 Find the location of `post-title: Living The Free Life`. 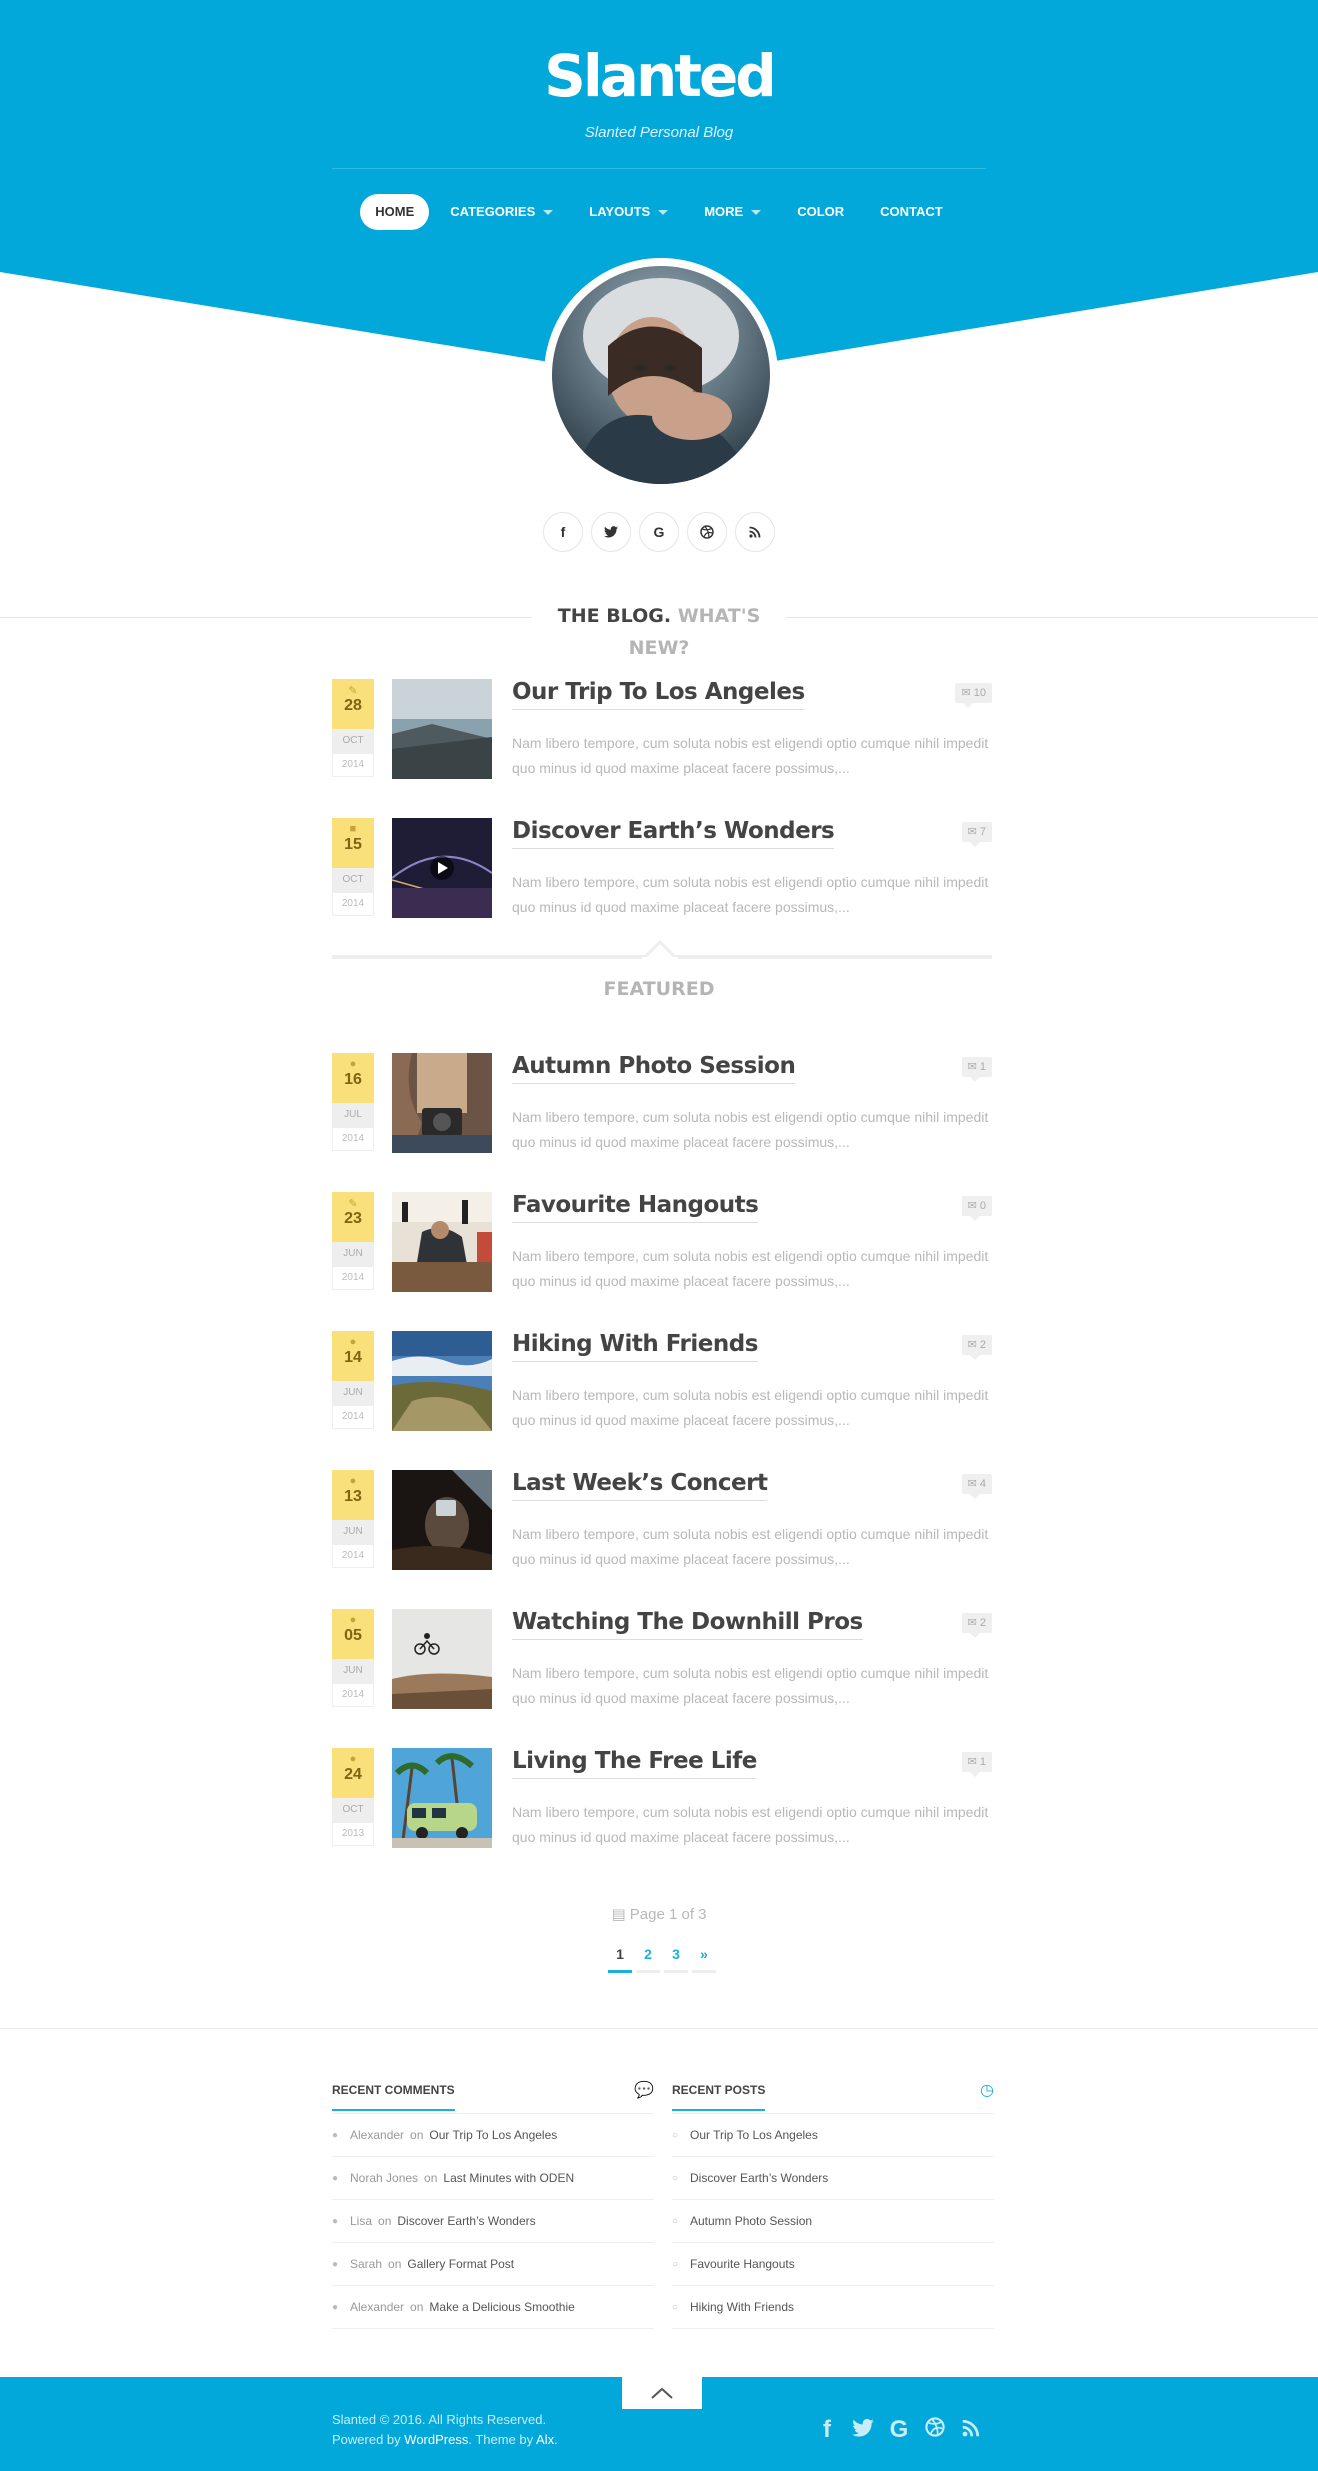

post-title: Living The Free Life is located at coordinates (634, 1763).